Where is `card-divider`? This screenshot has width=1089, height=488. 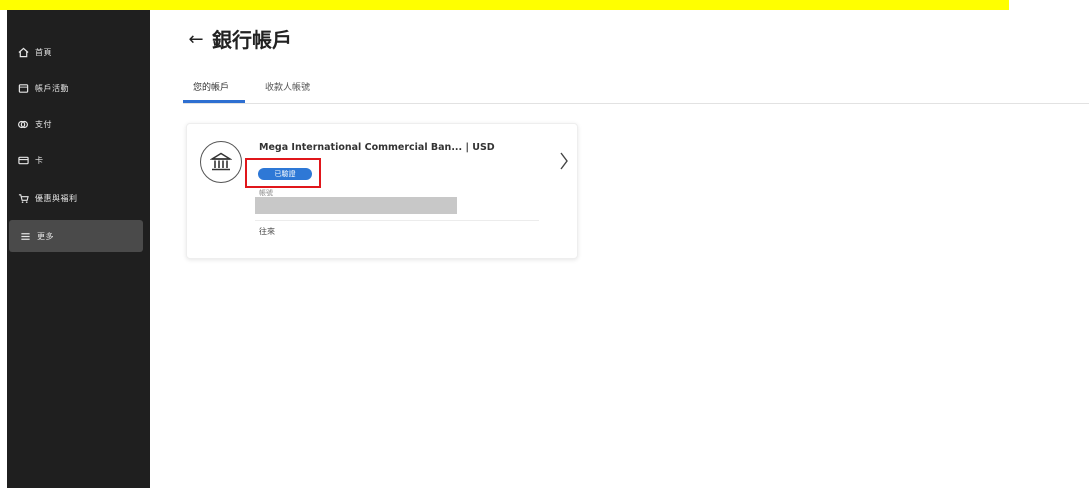
card-divider is located at coordinates (397, 220).